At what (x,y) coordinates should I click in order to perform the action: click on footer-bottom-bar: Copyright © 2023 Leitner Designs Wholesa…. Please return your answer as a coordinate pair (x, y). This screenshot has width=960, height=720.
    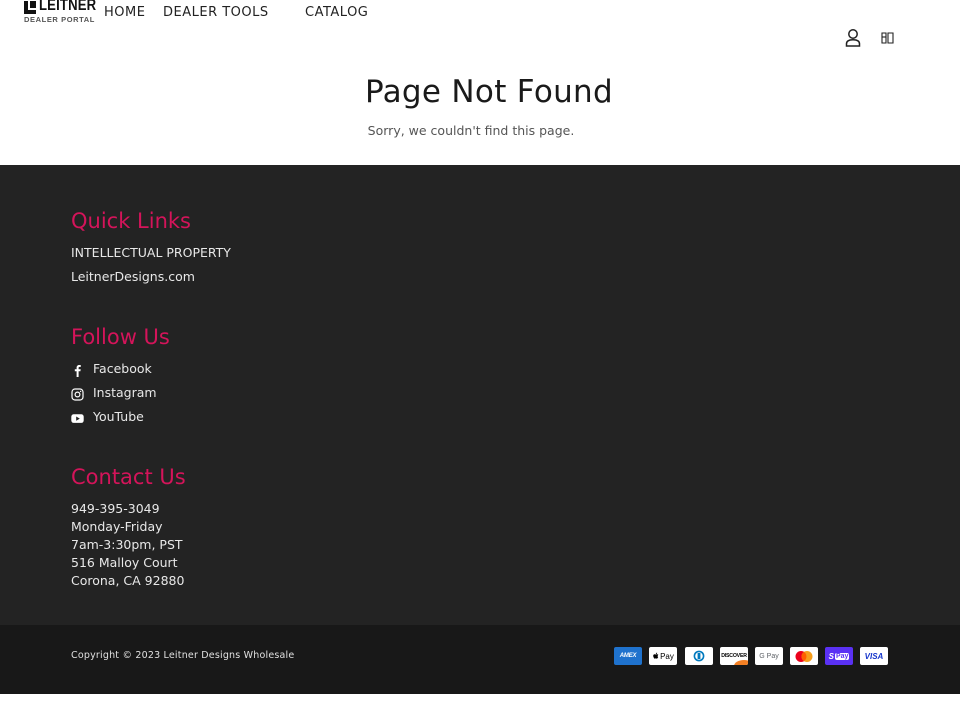
    Looking at the image, I should click on (480, 659).